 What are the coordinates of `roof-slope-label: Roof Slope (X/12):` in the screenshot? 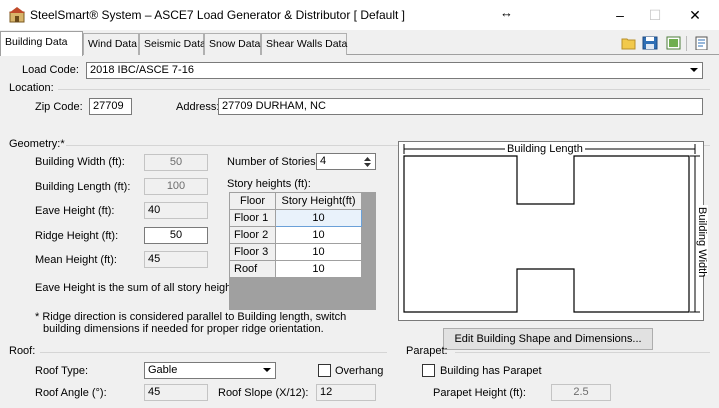 It's located at (263, 393).